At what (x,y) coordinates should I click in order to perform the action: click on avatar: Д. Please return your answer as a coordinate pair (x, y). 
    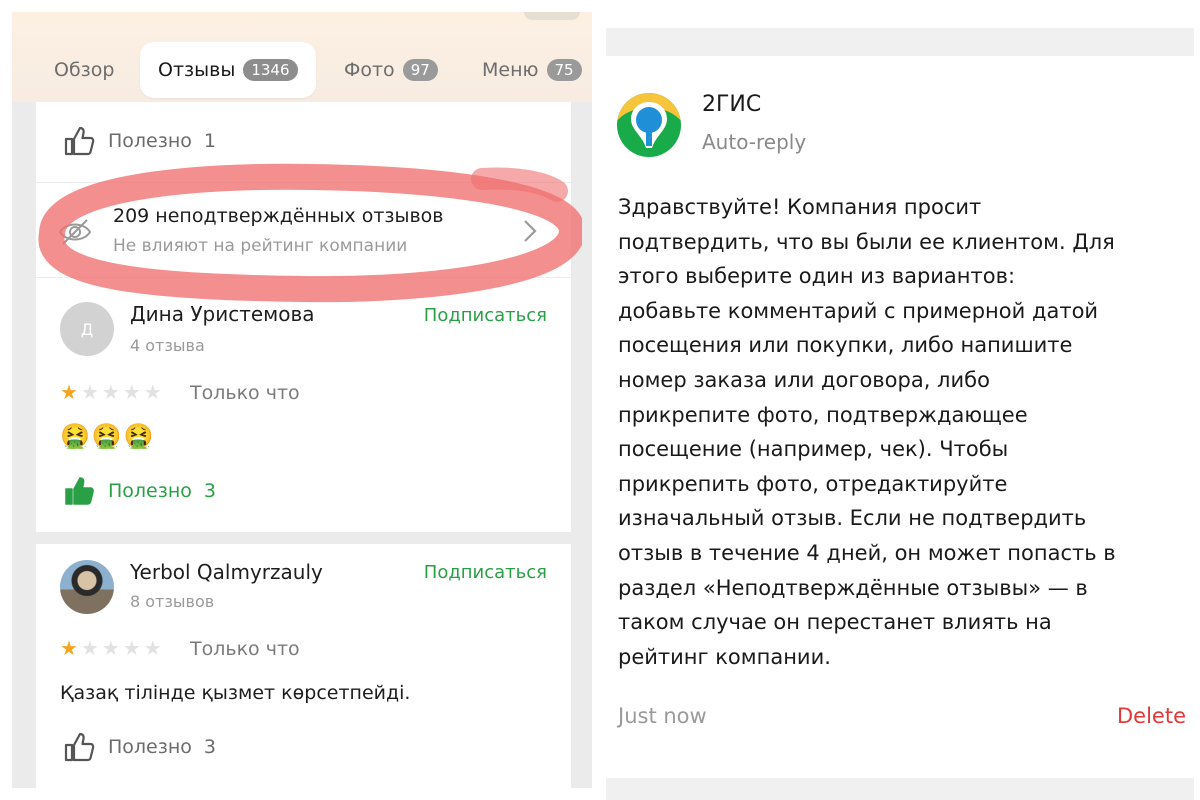
    Looking at the image, I should click on (87, 329).